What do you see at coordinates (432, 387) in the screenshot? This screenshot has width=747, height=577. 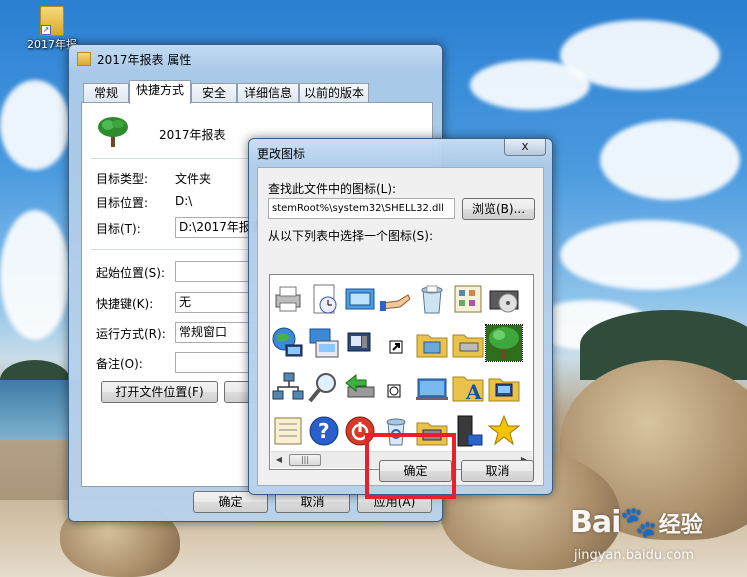 I see `laptop-screen-icon` at bounding box center [432, 387].